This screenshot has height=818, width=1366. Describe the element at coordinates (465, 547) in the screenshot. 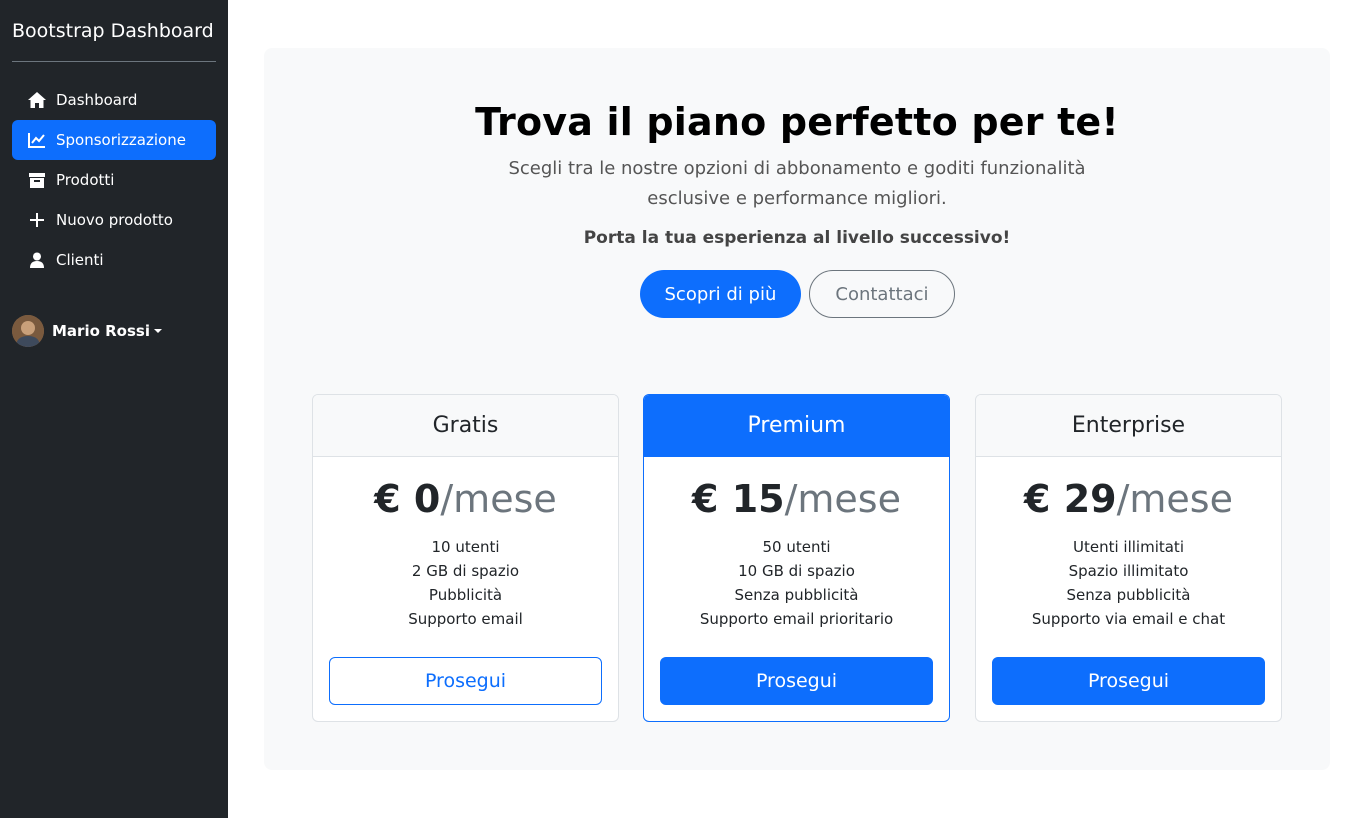

I see `plan-feature: 10 utenti` at that location.